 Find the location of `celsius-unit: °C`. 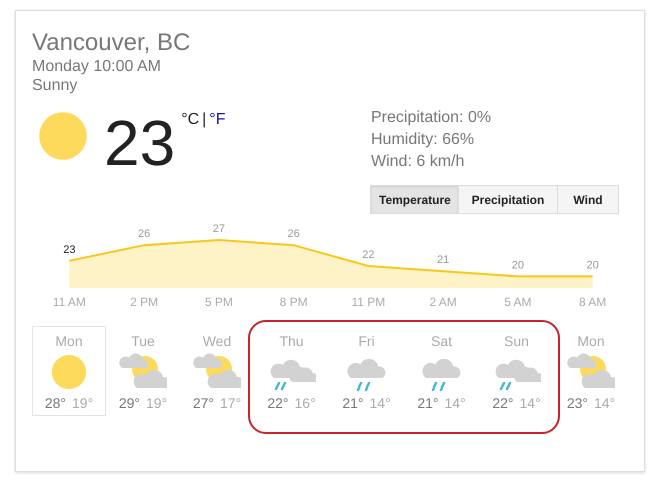

celsius-unit: °C is located at coordinates (190, 120).